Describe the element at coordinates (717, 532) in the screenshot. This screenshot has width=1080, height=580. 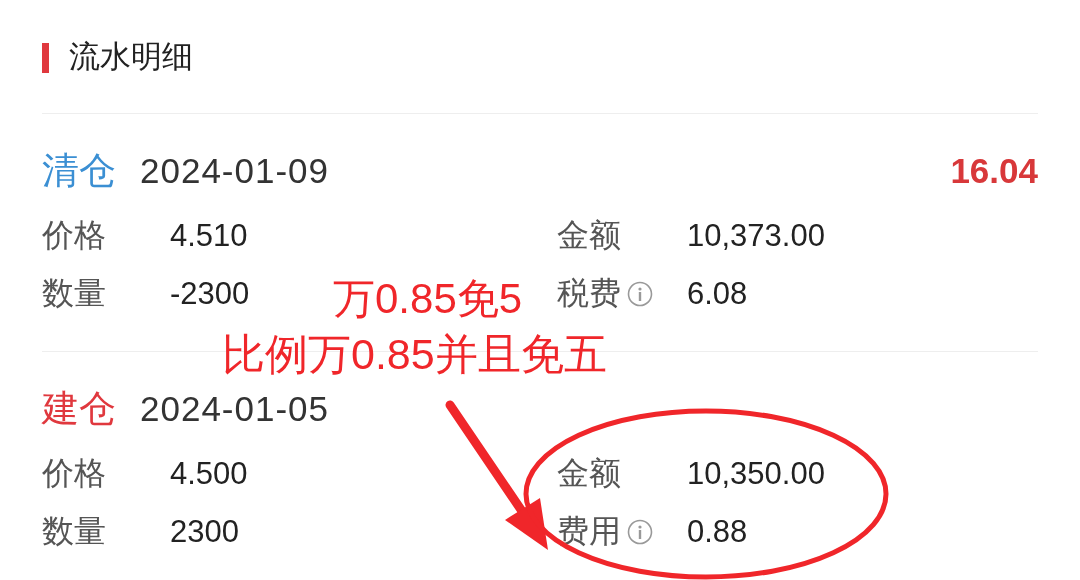
I see `field-value: 0.88` at that location.